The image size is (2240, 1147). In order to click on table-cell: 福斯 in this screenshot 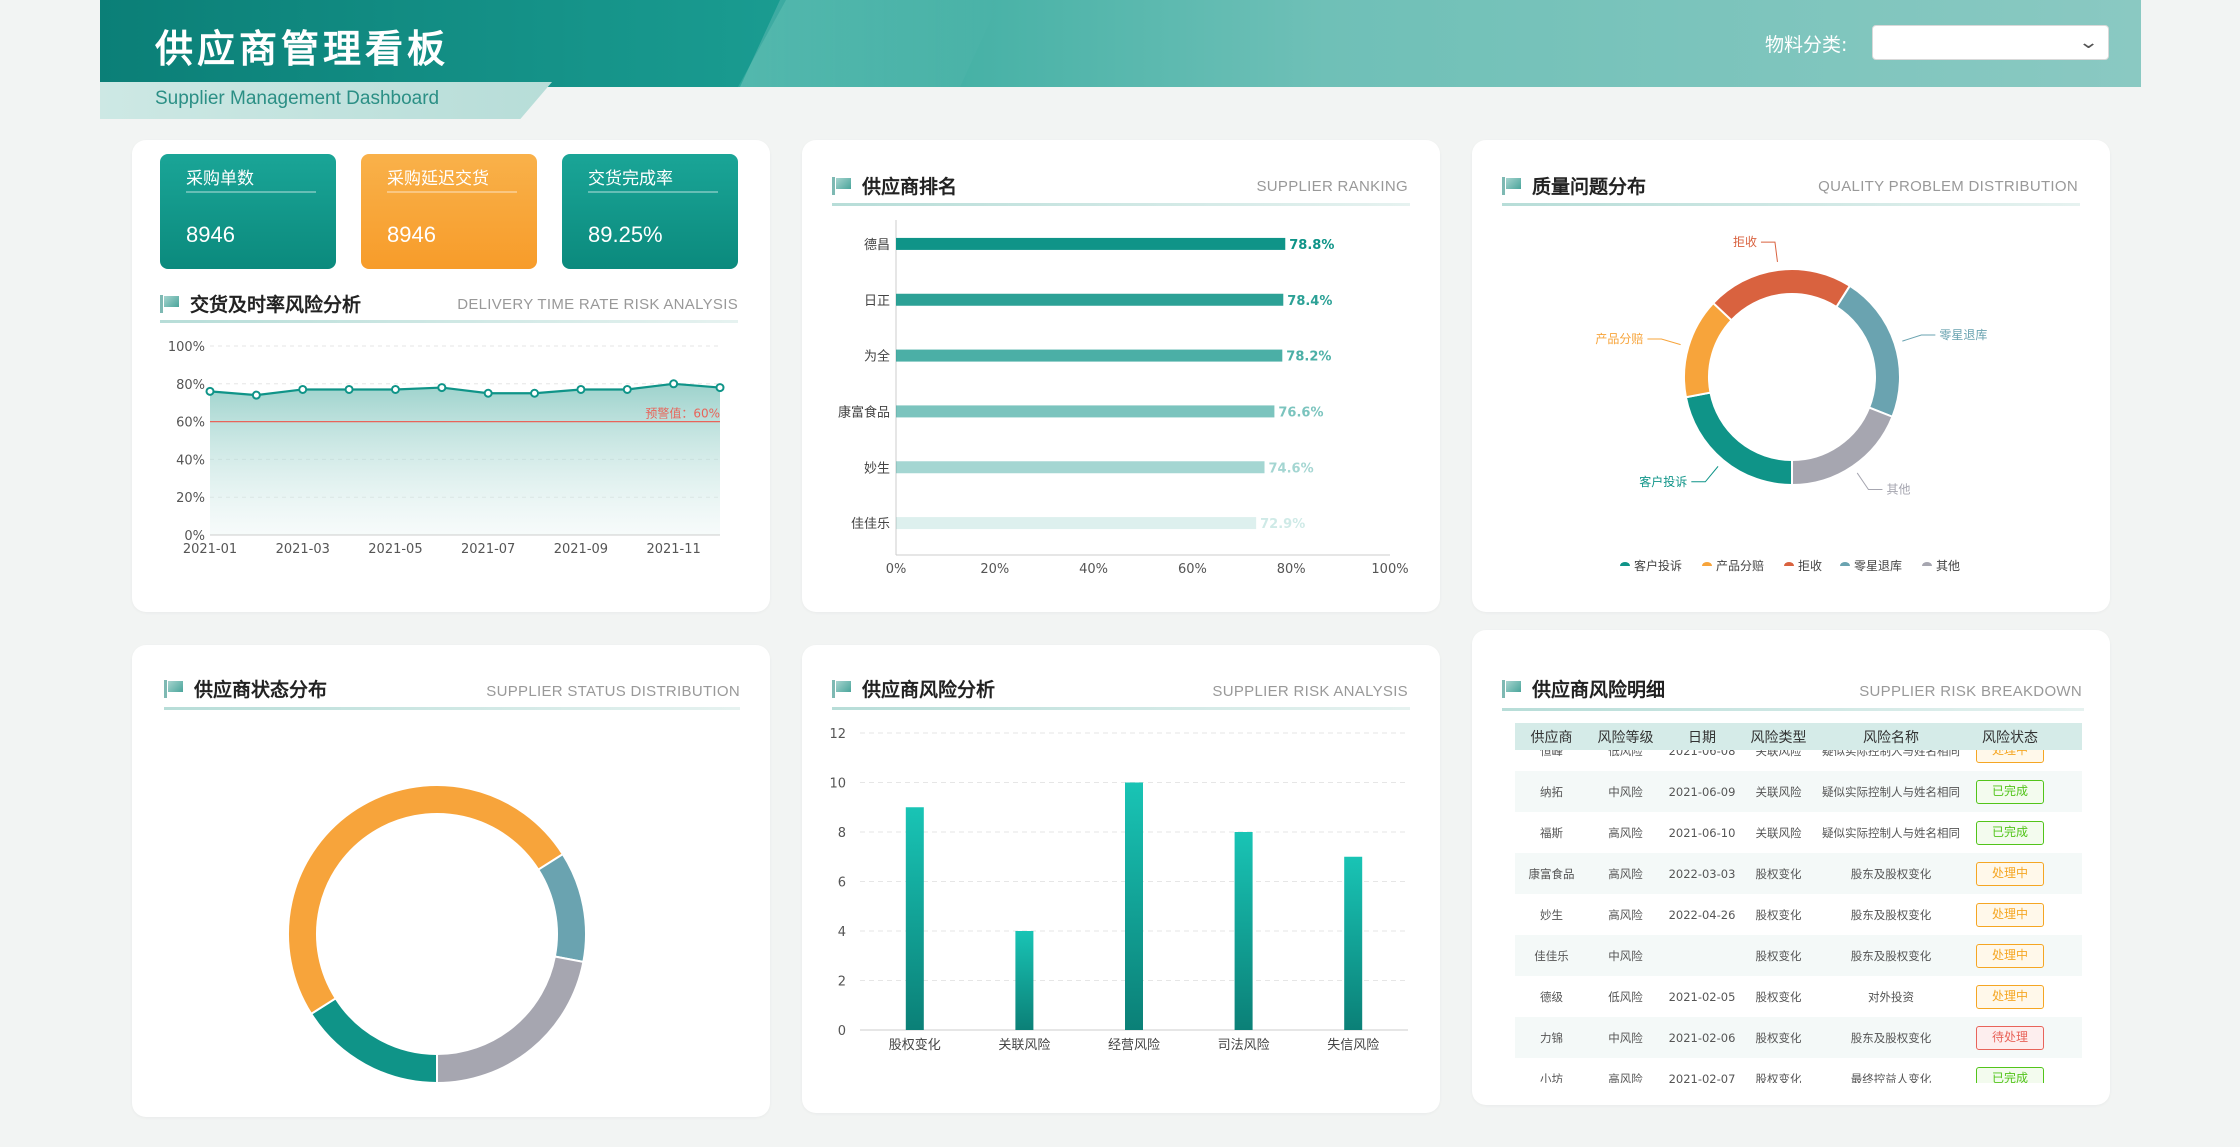, I will do `click(1551, 832)`.